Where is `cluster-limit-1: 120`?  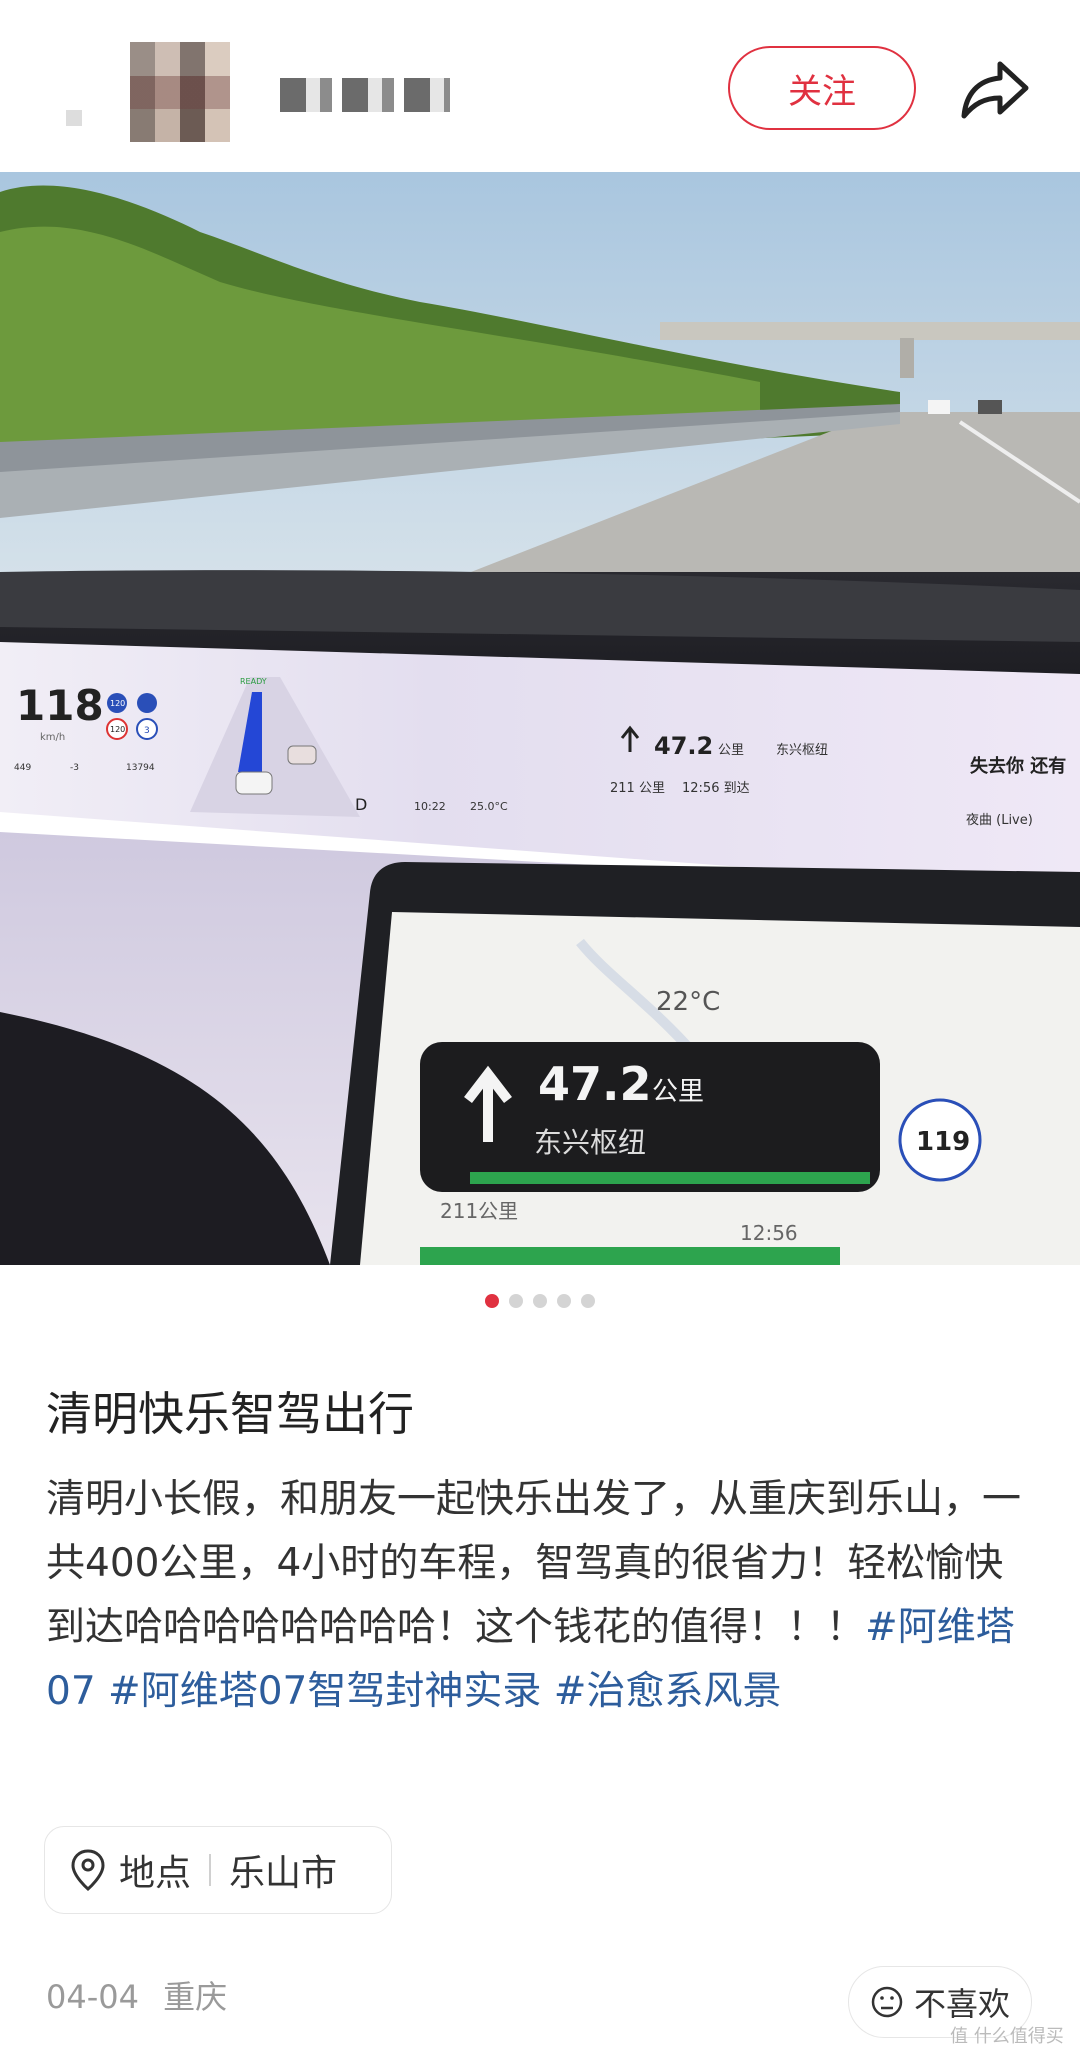
cluster-limit-1: 120 is located at coordinates (117, 703).